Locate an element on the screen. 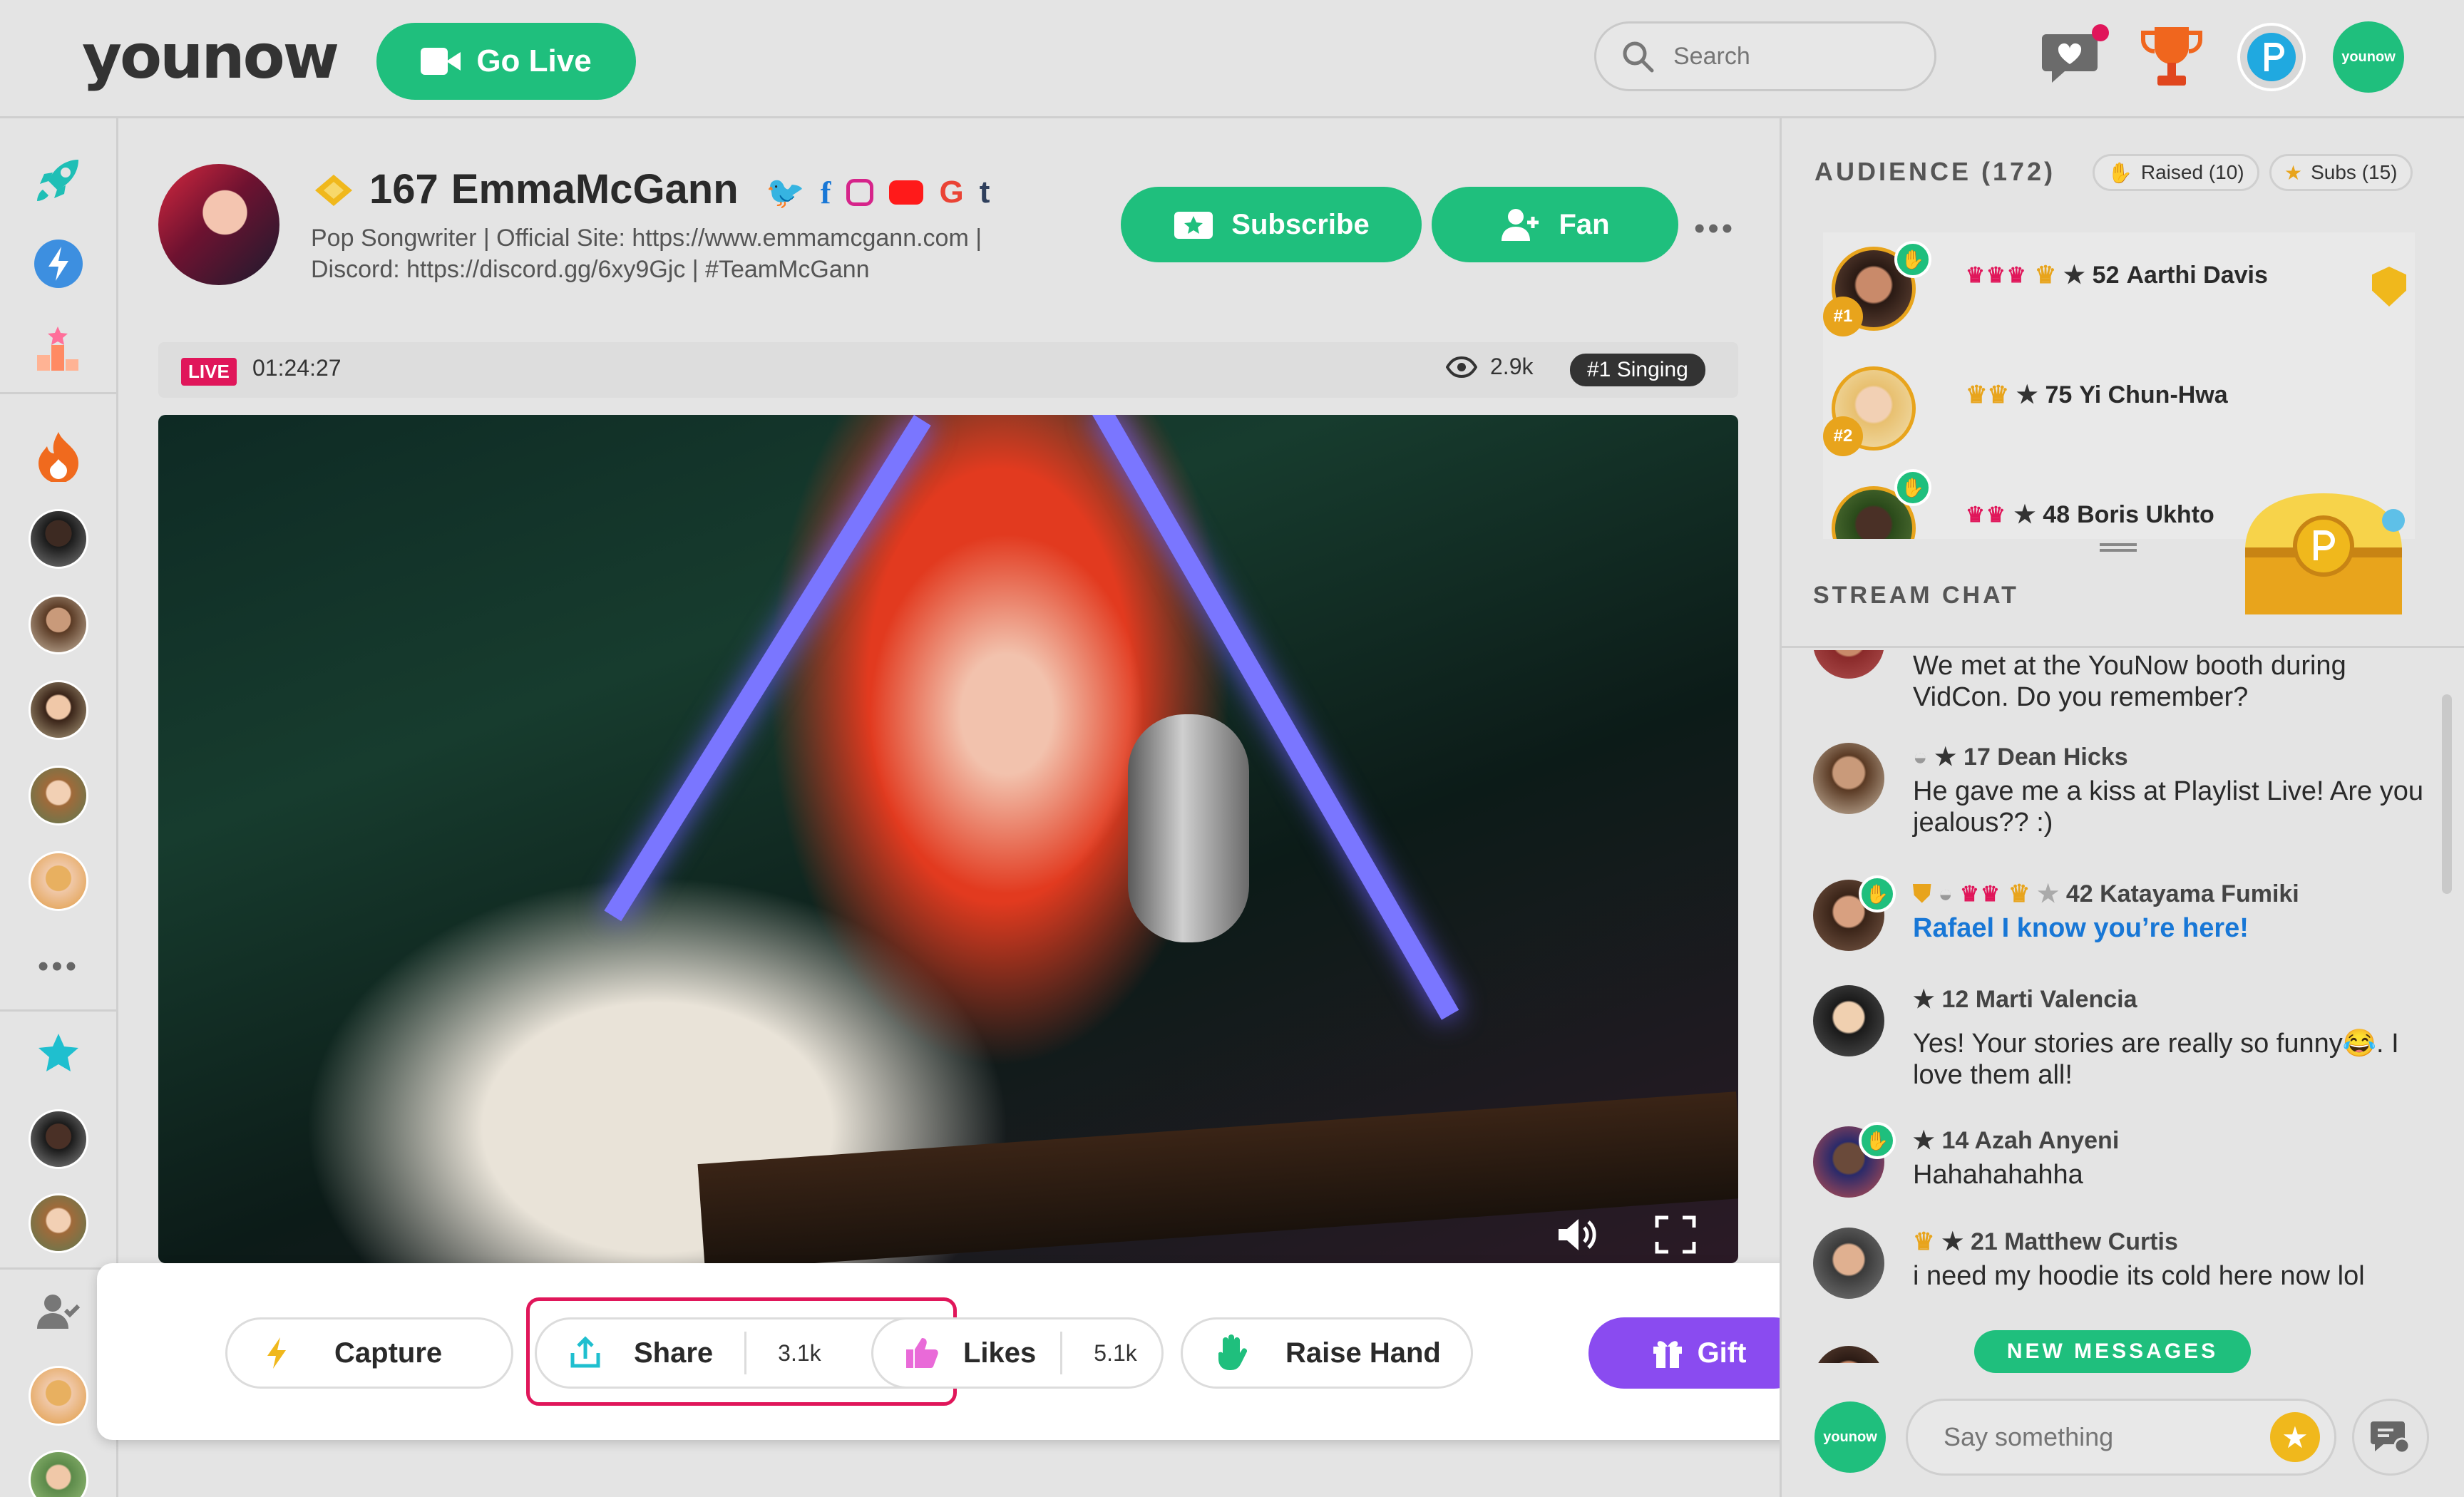 The image size is (2464, 1497). stream-chat-title: STREAM CHAT is located at coordinates (1916, 595).